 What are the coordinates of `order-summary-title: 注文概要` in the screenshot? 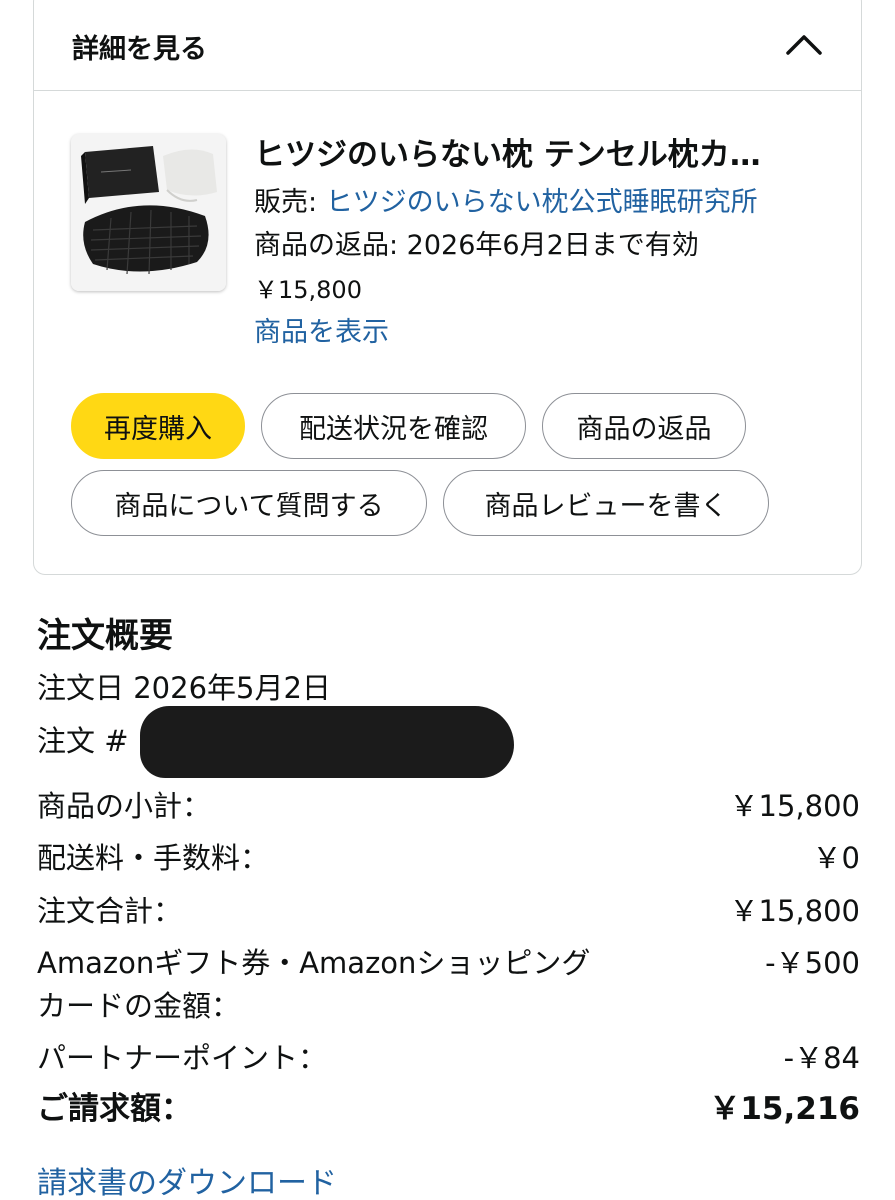 It's located at (105, 636).